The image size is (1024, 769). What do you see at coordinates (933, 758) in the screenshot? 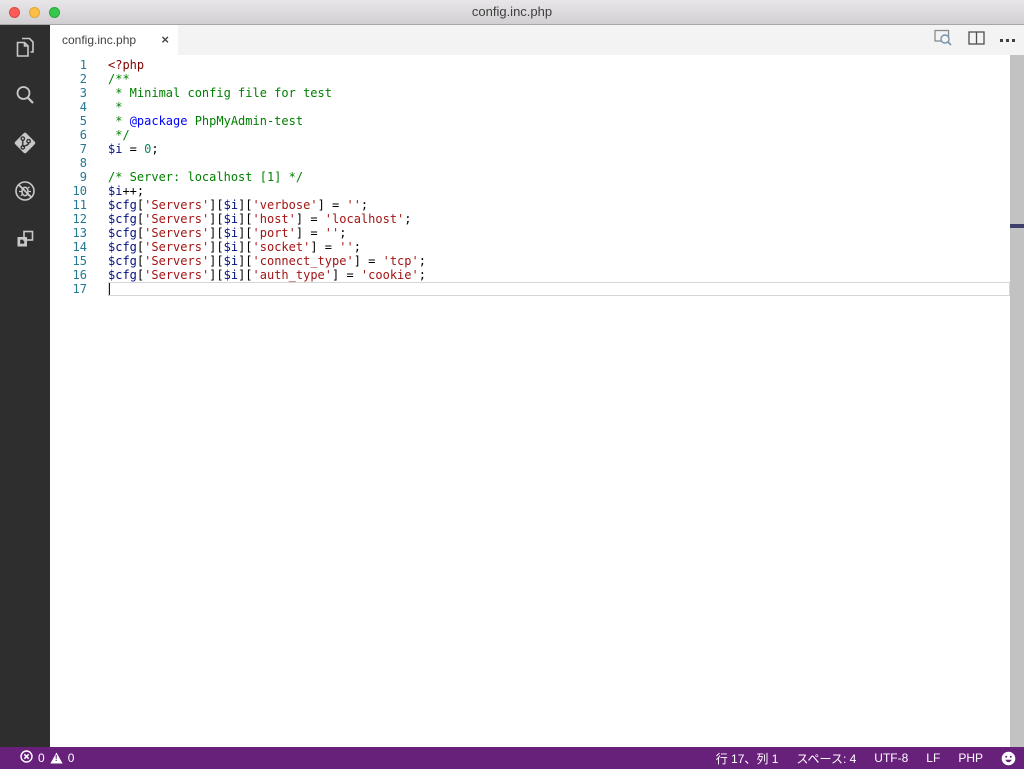
I see `eol-indicator: LF` at bounding box center [933, 758].